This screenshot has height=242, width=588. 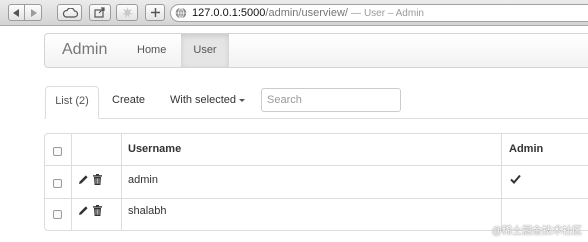 I want to click on caret-down-icon, so click(x=242, y=100).